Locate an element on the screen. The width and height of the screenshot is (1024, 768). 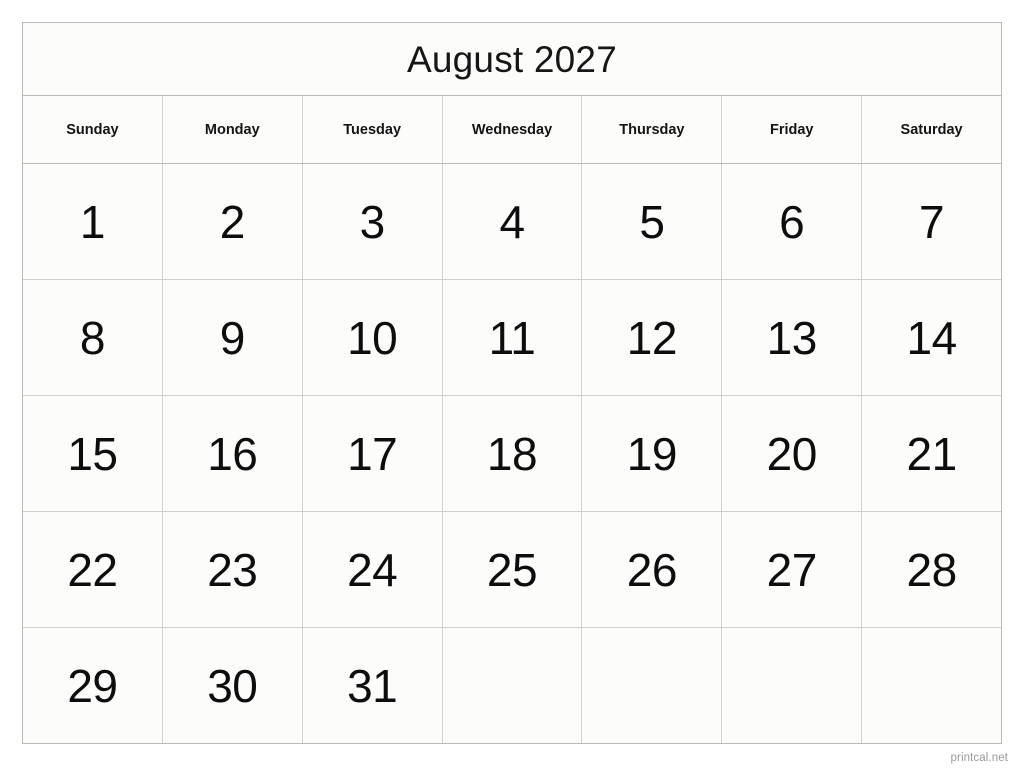
day-number: 16 is located at coordinates (232, 453).